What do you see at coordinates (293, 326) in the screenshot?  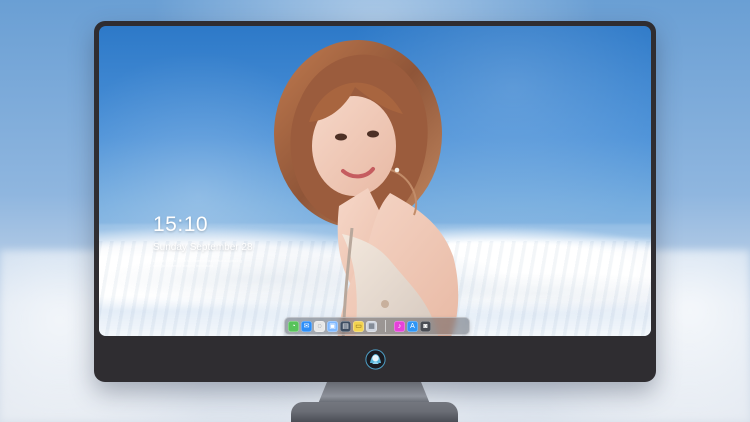 I see `messages-icon: ◔` at bounding box center [293, 326].